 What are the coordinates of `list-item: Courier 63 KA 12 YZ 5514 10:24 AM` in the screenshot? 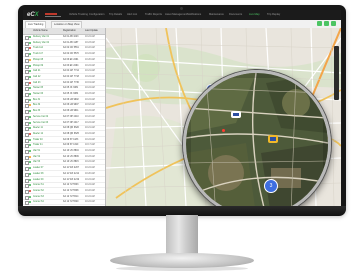 It's located at (64, 197).